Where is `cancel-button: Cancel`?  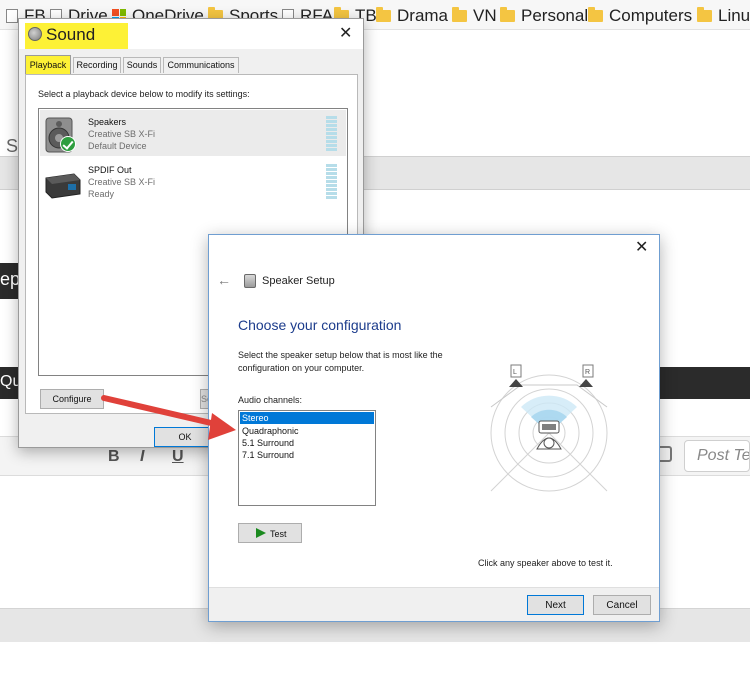
cancel-button: Cancel is located at coordinates (622, 605).